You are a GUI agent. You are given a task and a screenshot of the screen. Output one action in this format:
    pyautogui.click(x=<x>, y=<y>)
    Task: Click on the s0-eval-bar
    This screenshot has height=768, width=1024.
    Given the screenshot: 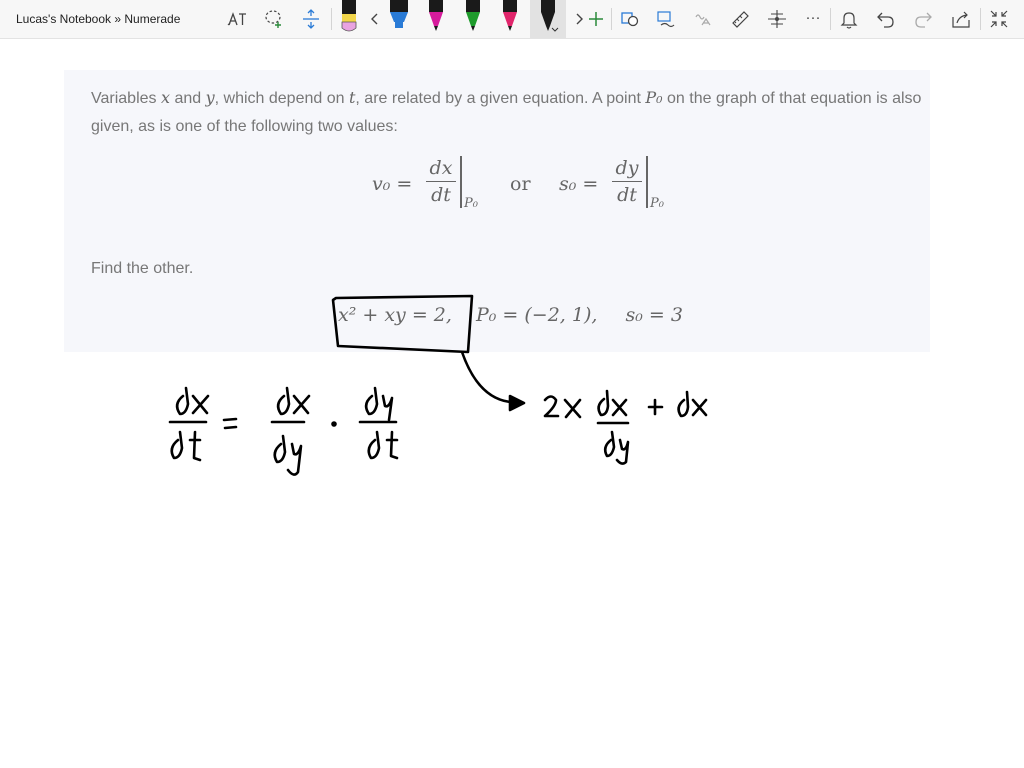 What is the action you would take?
    pyautogui.click(x=647, y=182)
    